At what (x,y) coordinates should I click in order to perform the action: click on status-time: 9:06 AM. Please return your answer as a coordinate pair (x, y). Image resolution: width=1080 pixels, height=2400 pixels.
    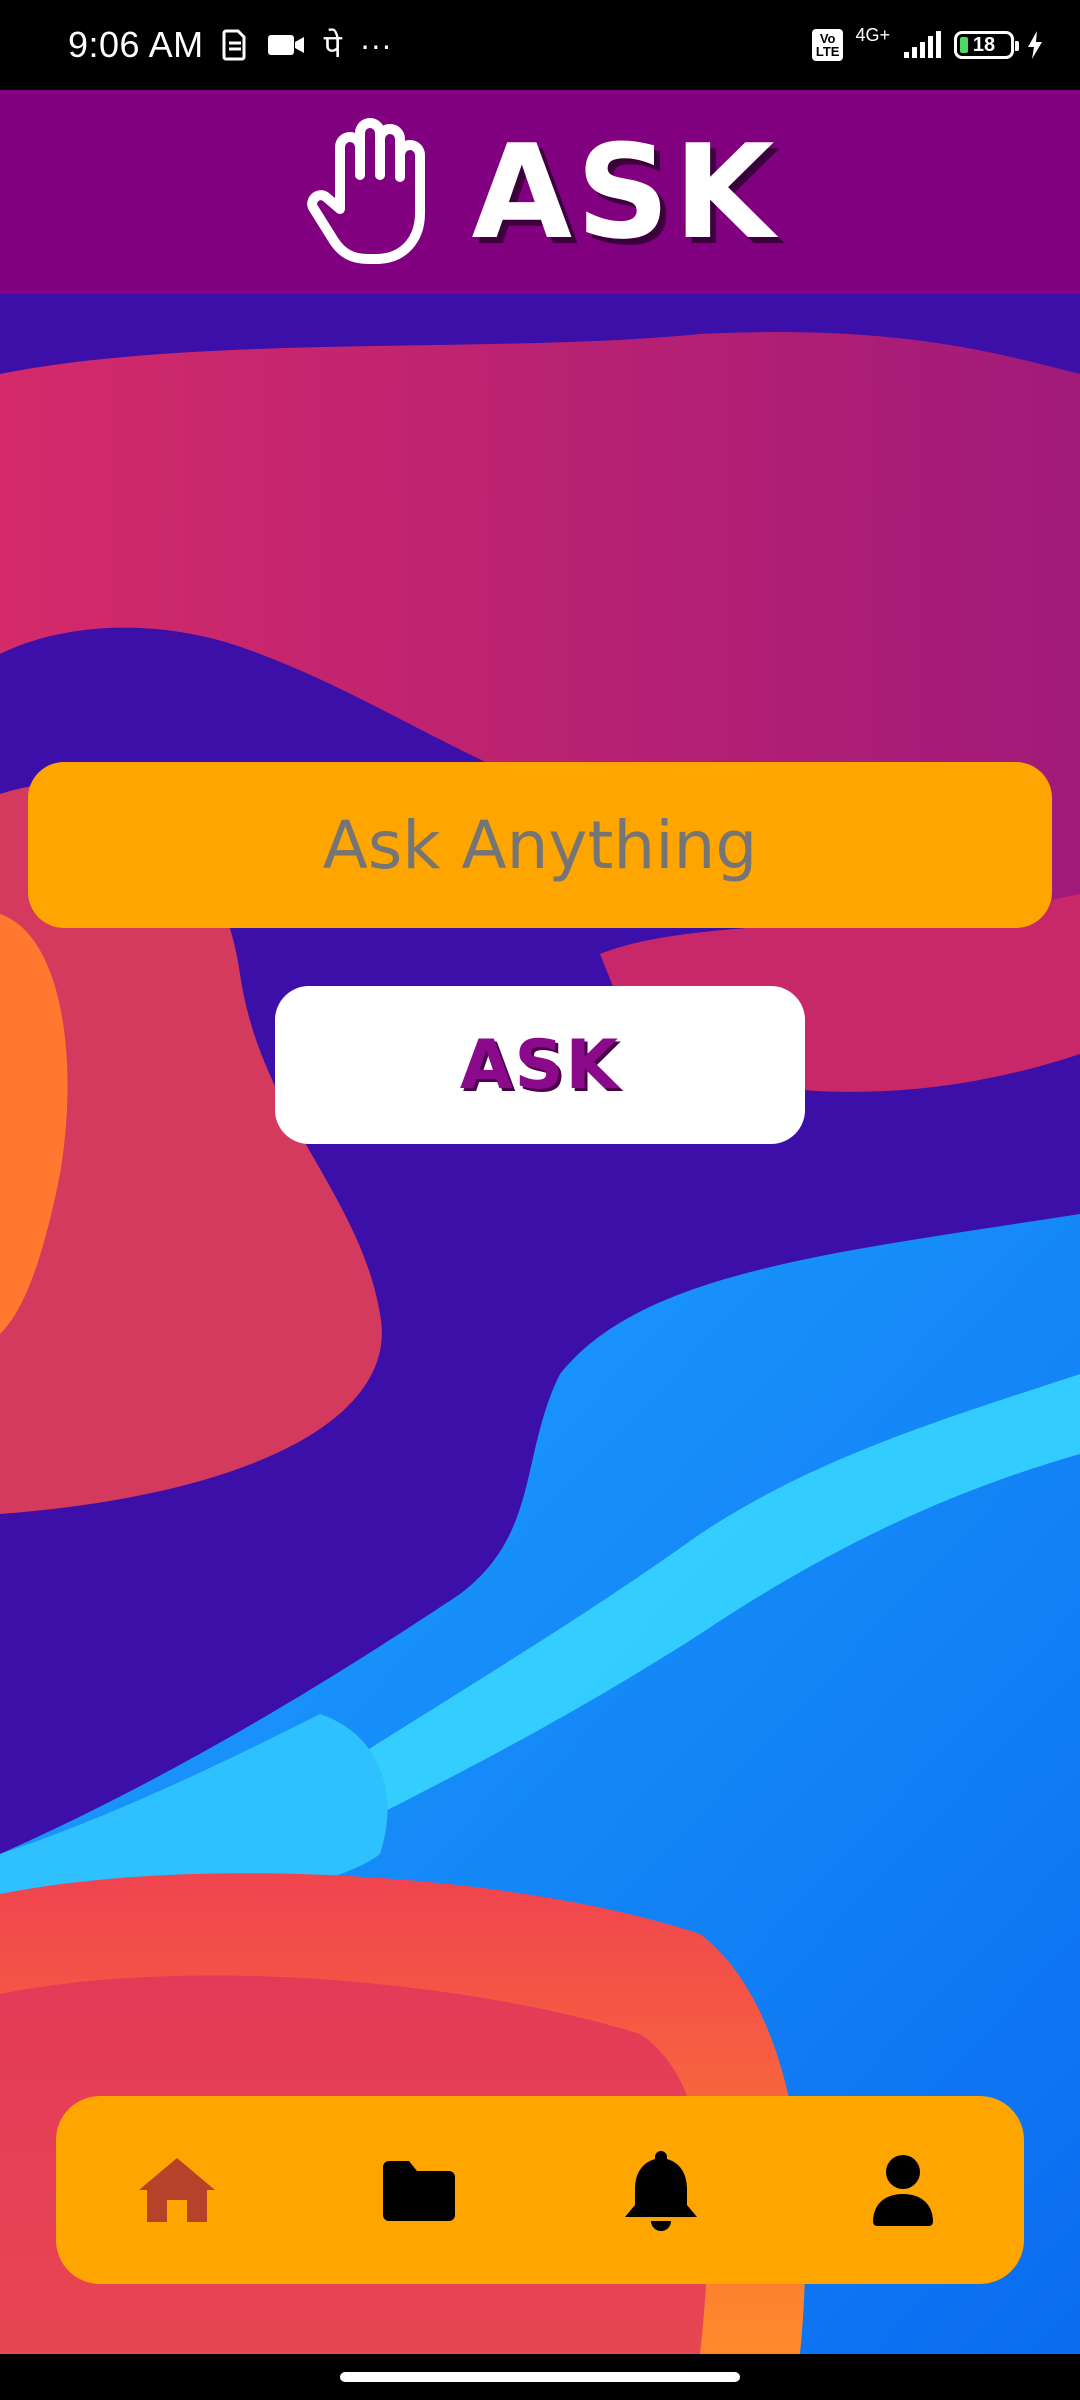
    Looking at the image, I should click on (136, 44).